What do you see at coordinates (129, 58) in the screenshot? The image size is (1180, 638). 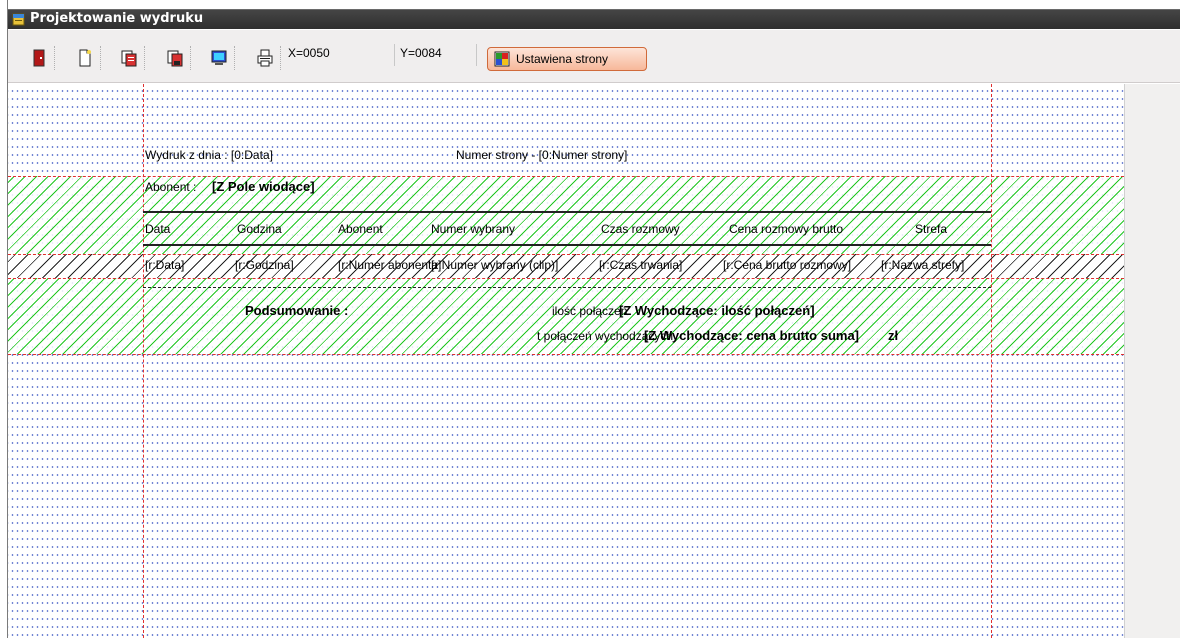 I see `open-report-icon` at bounding box center [129, 58].